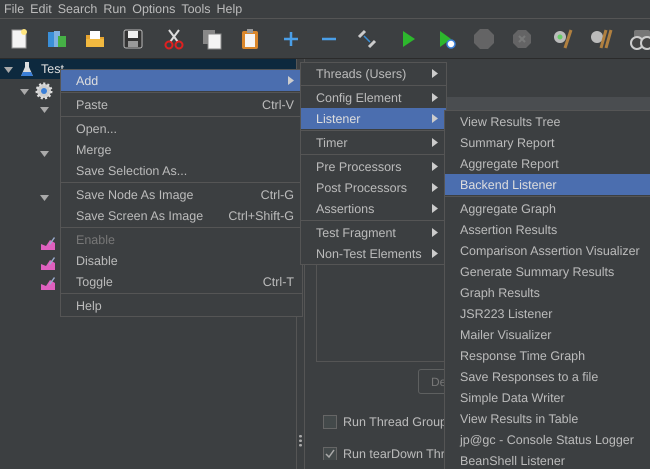 The height and width of the screenshot is (469, 650). What do you see at coordinates (181, 104) in the screenshot?
I see `menu-item: Paste Ctrl-V` at bounding box center [181, 104].